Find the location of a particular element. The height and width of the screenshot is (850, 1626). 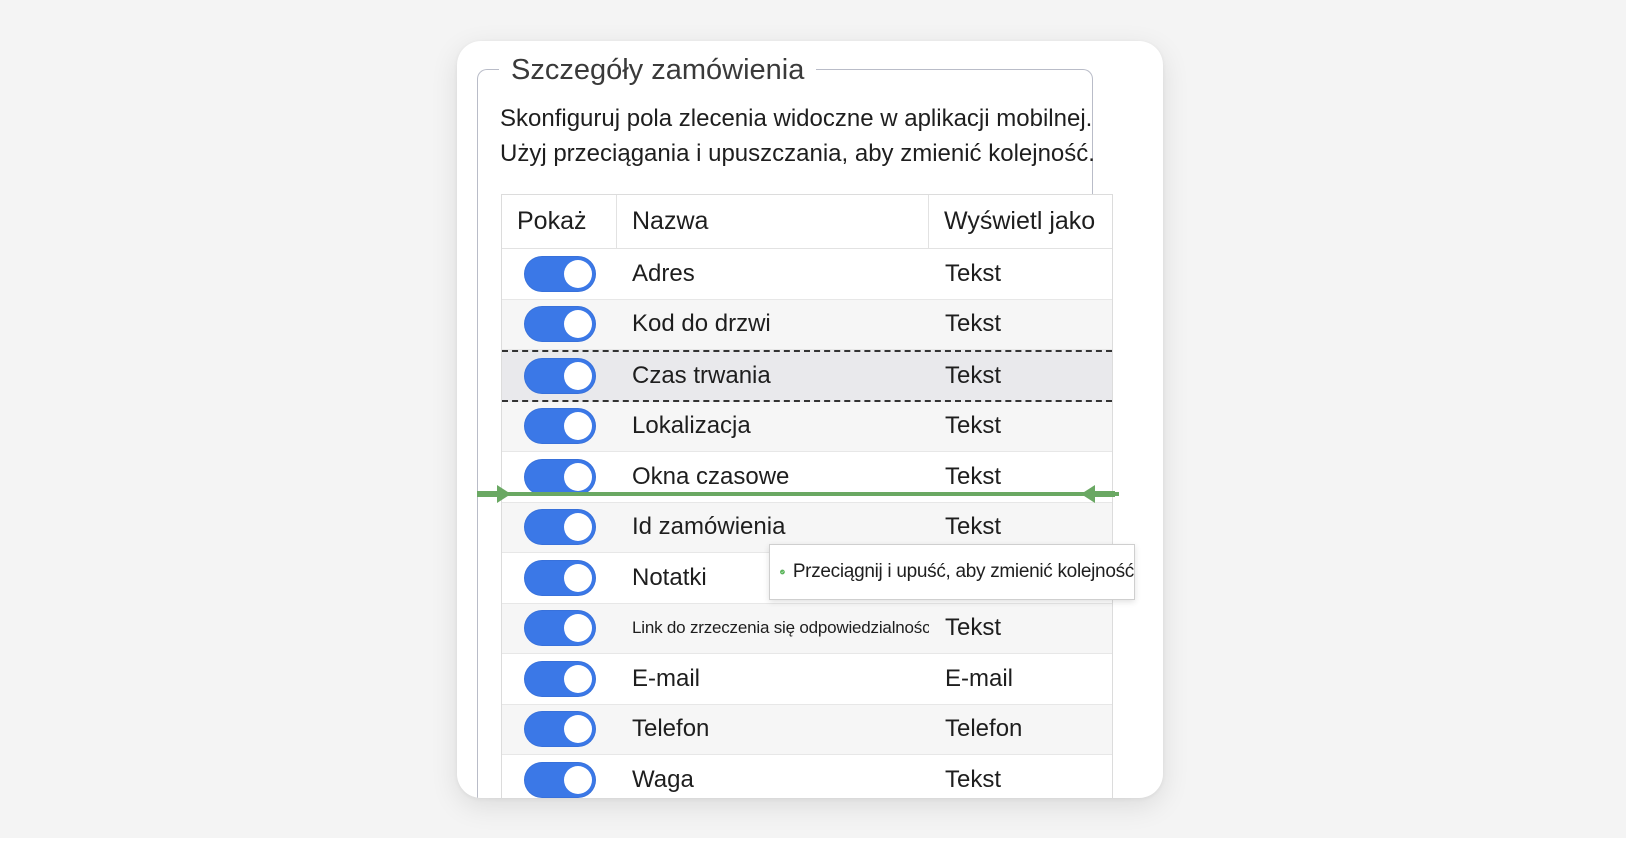

field-name: Czas trwania is located at coordinates (701, 375).